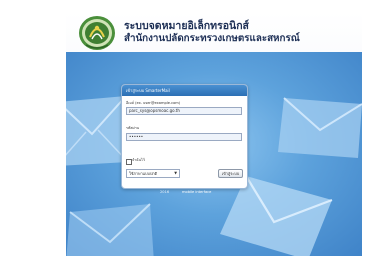 The width and height of the screenshot is (386, 273). Describe the element at coordinates (138, 160) in the screenshot. I see `remember-me-label: จำฉันไว้` at that location.